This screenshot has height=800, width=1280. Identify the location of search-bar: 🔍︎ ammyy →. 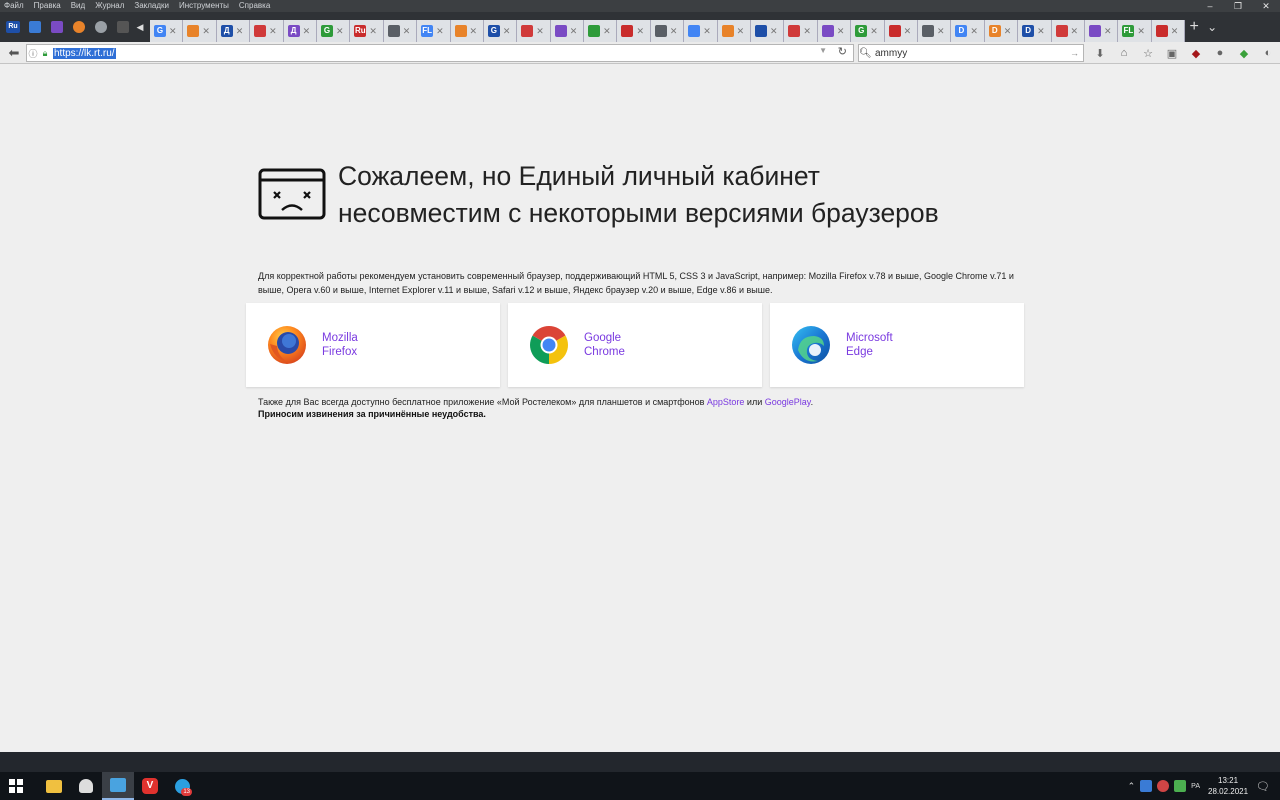
(971, 53).